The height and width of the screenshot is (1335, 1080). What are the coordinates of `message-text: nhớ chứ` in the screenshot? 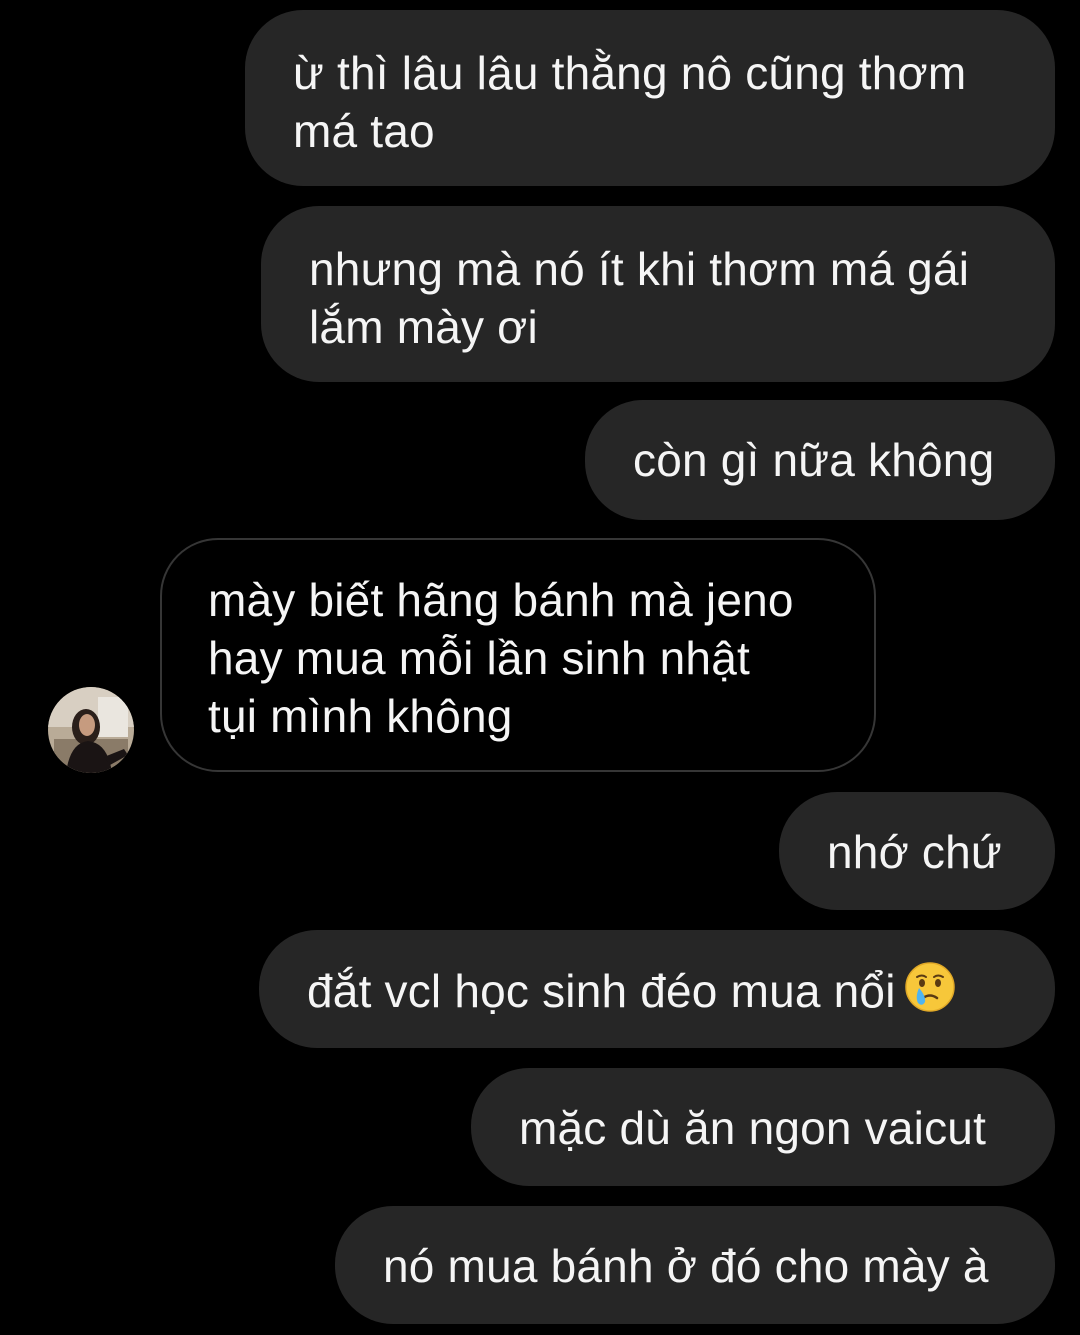 It's located at (914, 852).